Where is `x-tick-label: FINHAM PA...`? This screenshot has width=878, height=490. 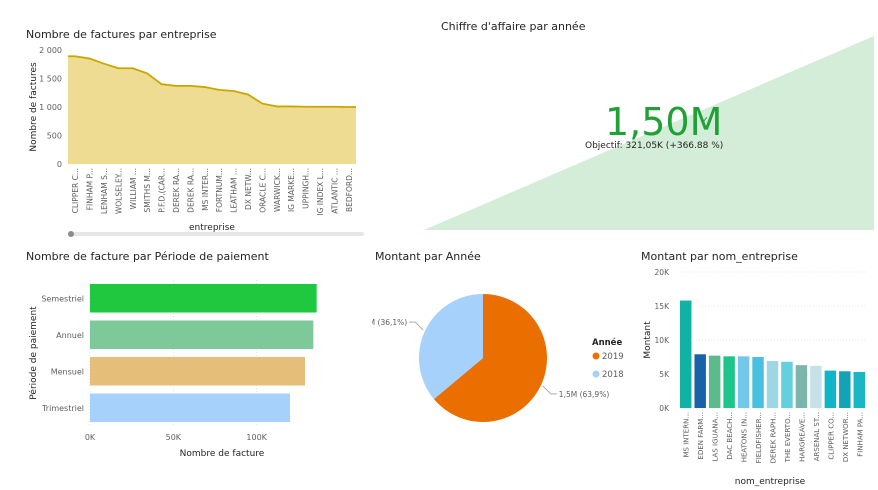 x-tick-label: FINHAM PA... is located at coordinates (860, 434).